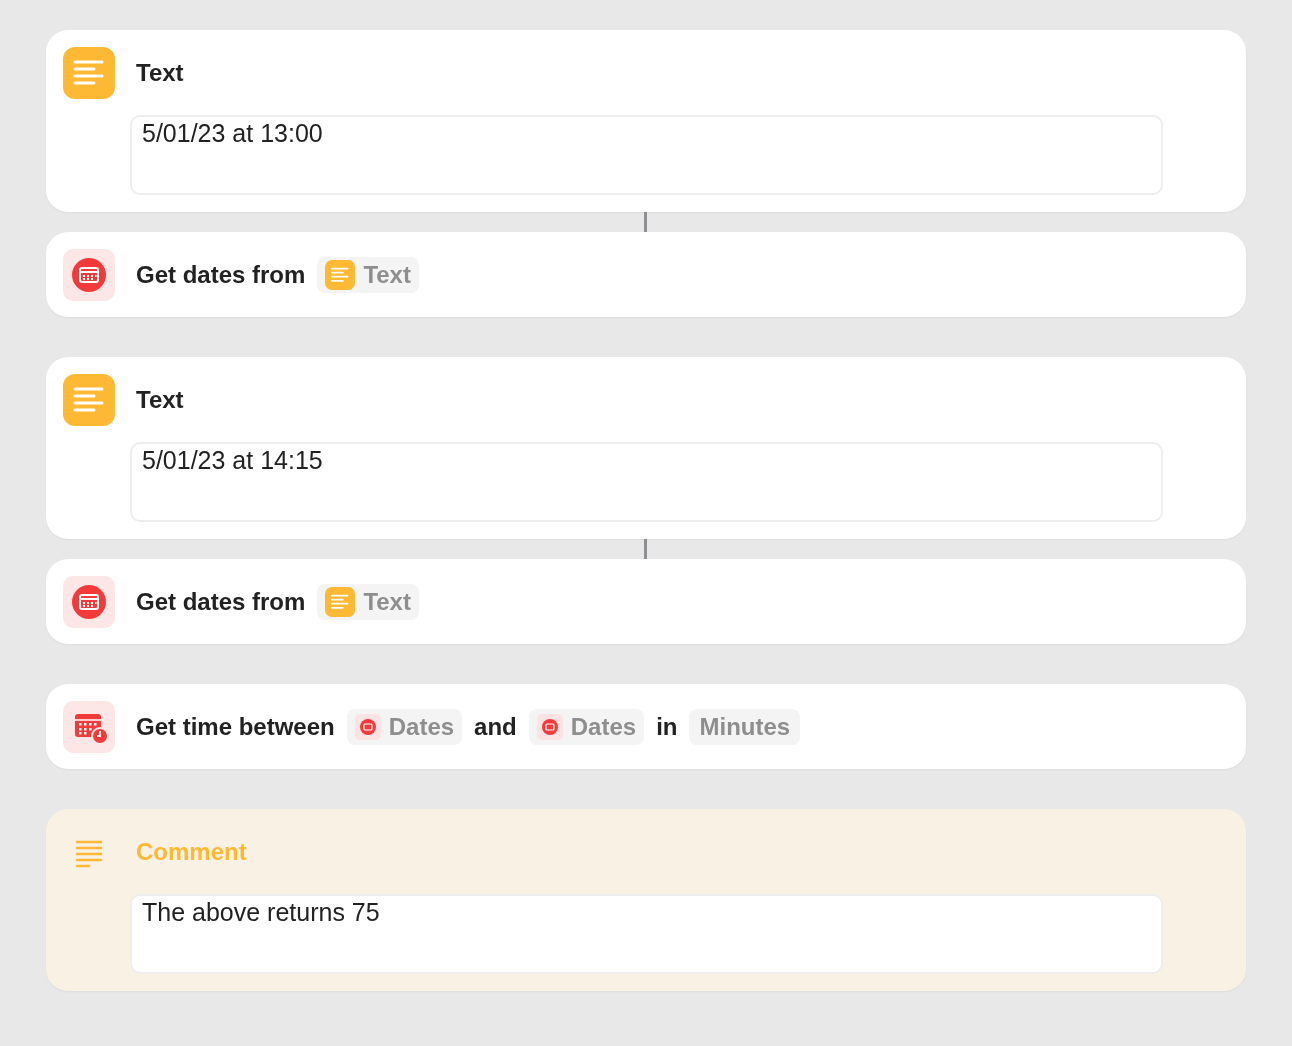 This screenshot has height=1046, width=1292. Describe the element at coordinates (646, 482) in the screenshot. I see `text-field: 5/01/23 at 14:15` at that location.